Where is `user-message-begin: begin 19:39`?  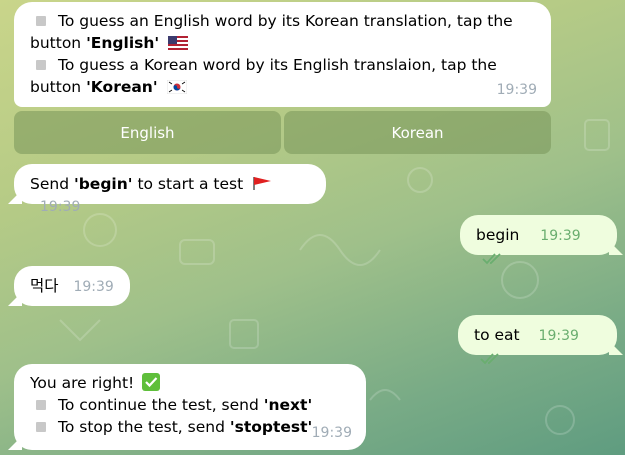
user-message-begin: begin 19:39 is located at coordinates (538, 239).